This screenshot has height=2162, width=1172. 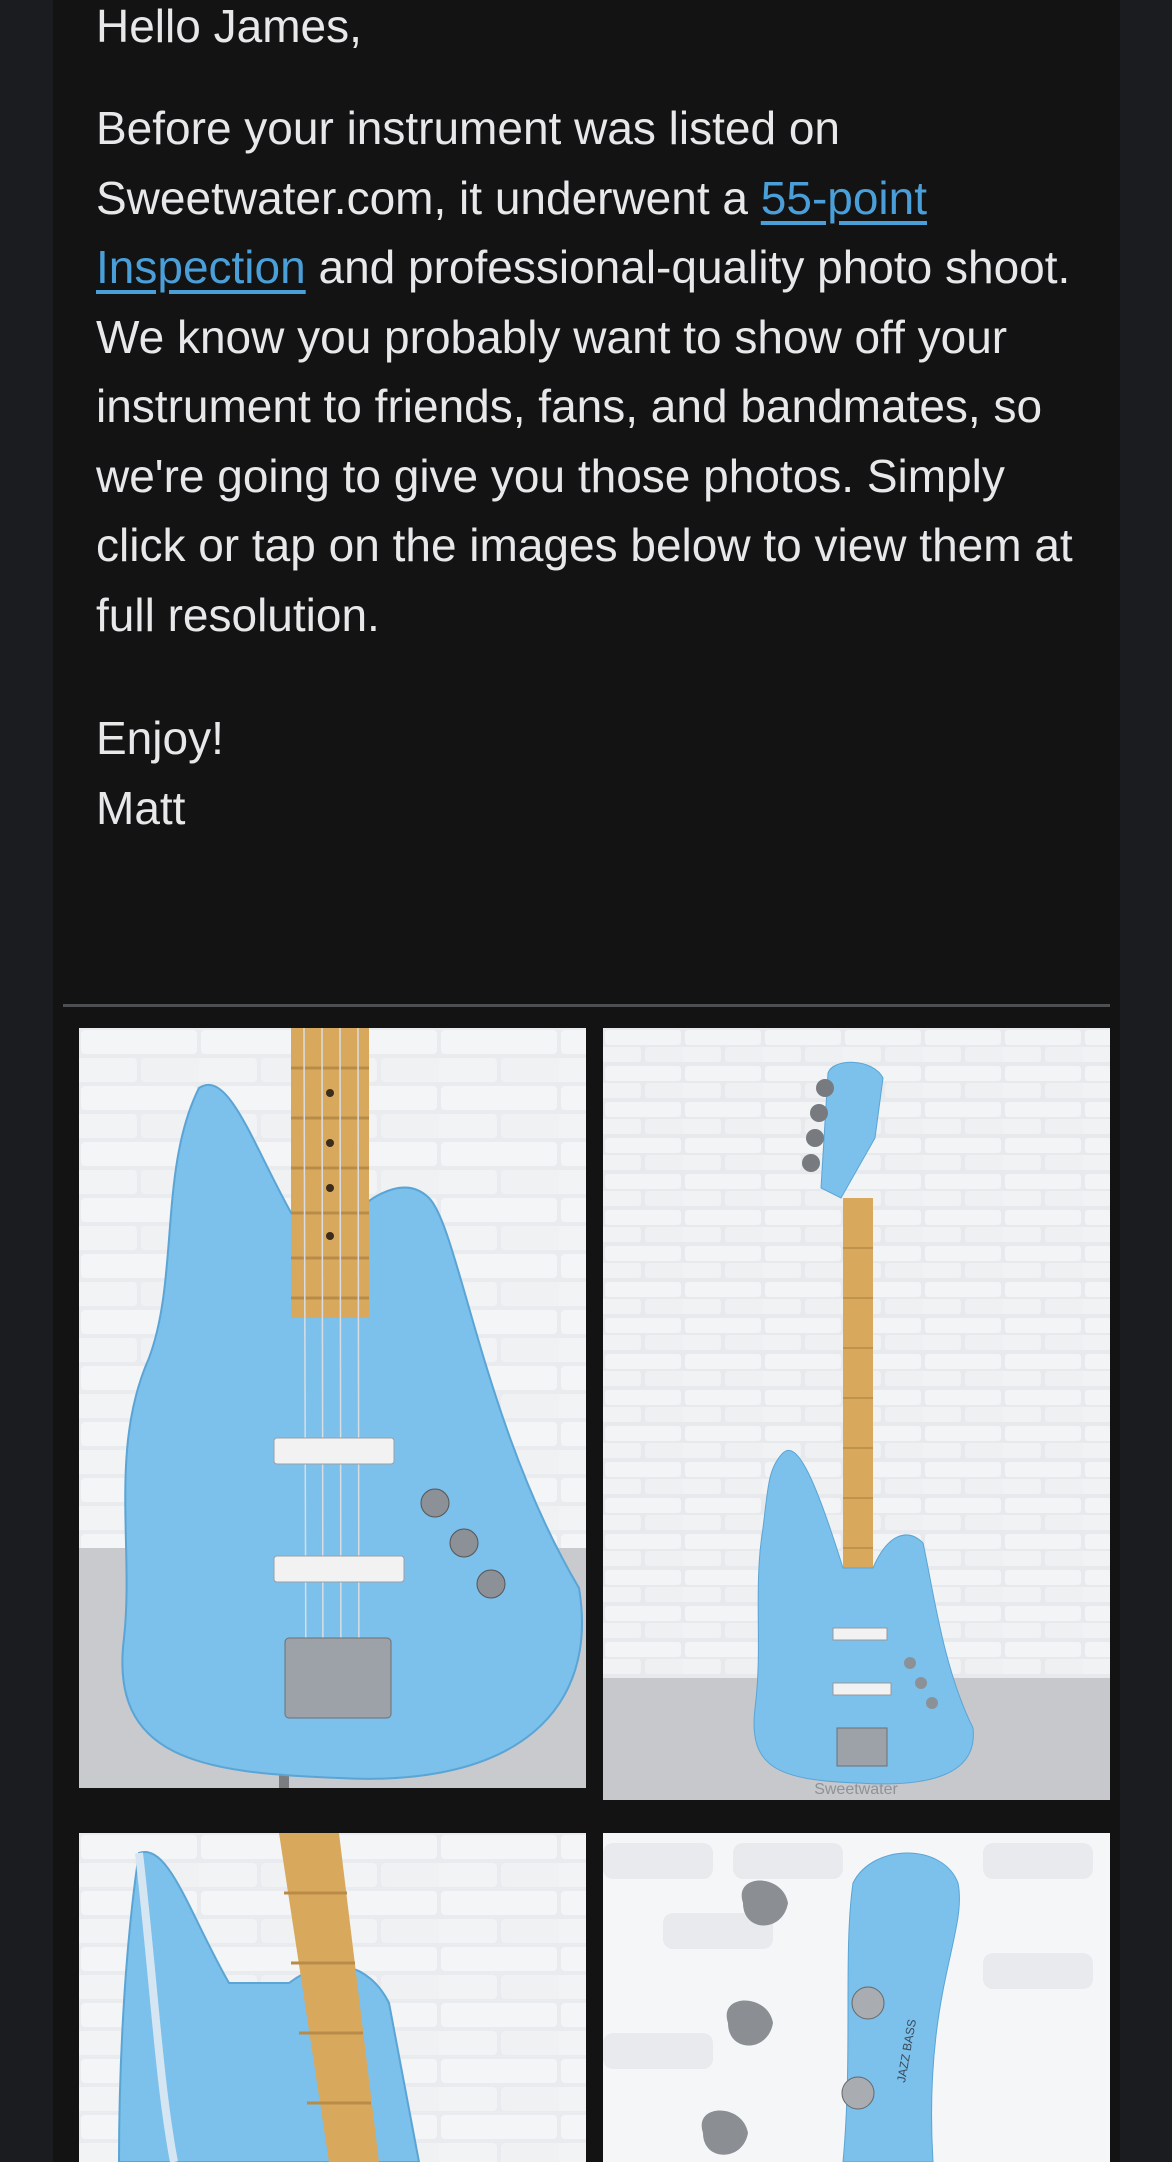 What do you see at coordinates (596, 773) in the screenshot?
I see `sign-off: Enjoy! Matt` at bounding box center [596, 773].